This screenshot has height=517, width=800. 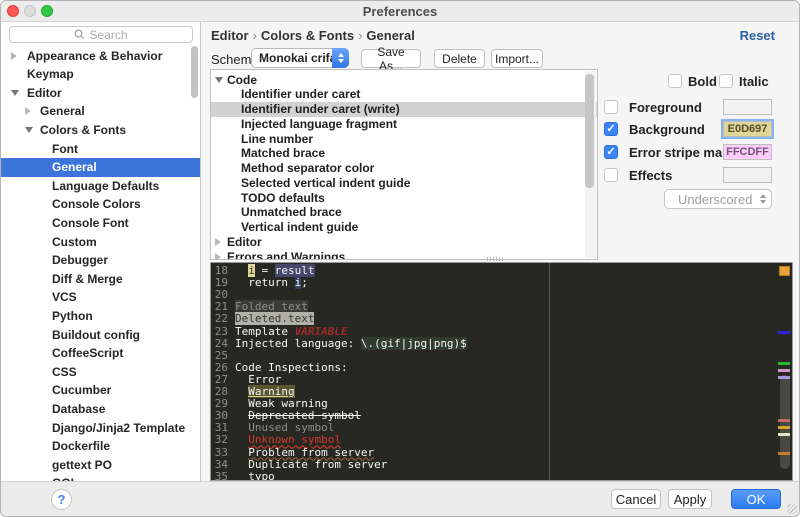 What do you see at coordinates (221, 343) in the screenshot?
I see `line-number: 24` at bounding box center [221, 343].